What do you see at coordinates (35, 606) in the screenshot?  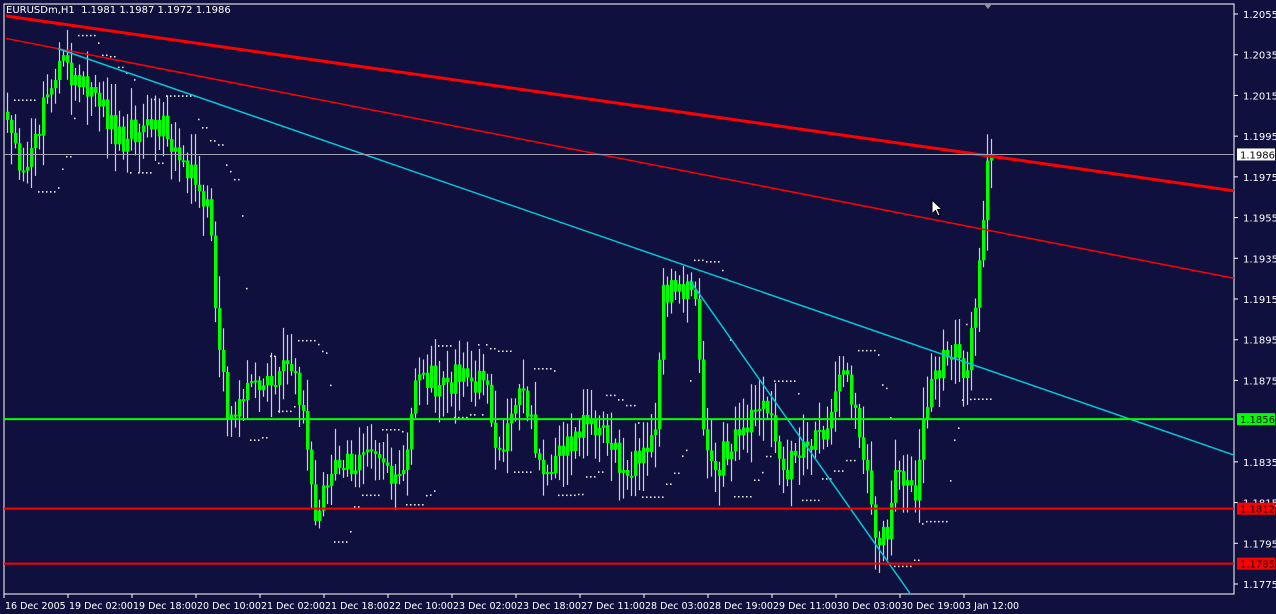 I see `time-label: 16 Dec 2005` at bounding box center [35, 606].